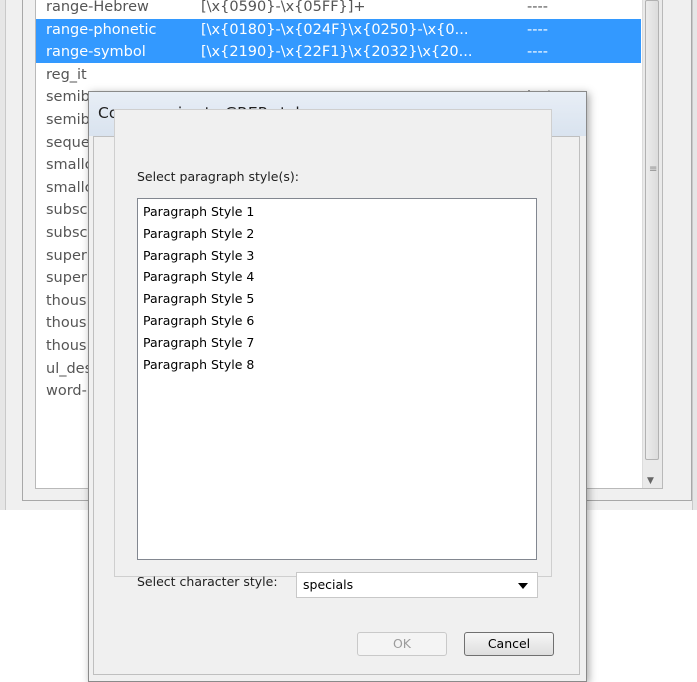 This screenshot has width=697, height=682. I want to click on window-frame-right, so click(694, 255).